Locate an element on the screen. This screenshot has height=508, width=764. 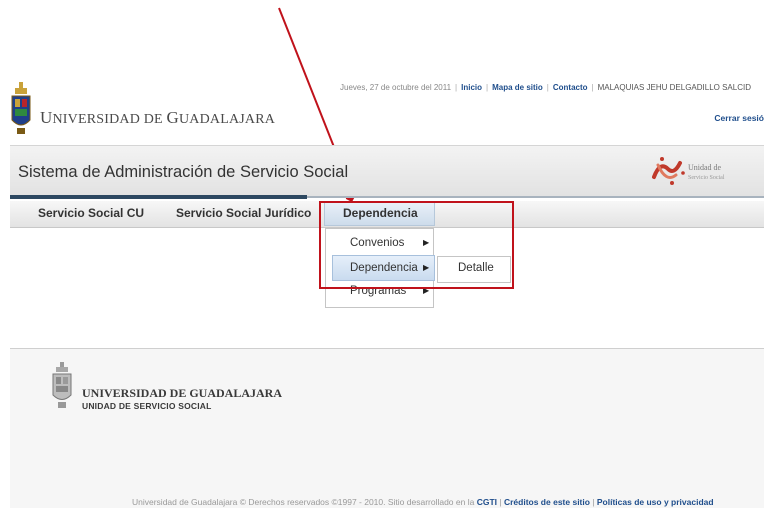
date-text: Jueves, 27 de octubre del 2011 is located at coordinates (396, 87).